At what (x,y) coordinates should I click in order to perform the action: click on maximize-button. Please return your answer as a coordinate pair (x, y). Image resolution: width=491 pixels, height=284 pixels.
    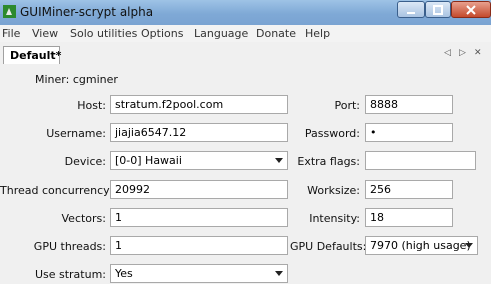
    Looking at the image, I should click on (438, 9).